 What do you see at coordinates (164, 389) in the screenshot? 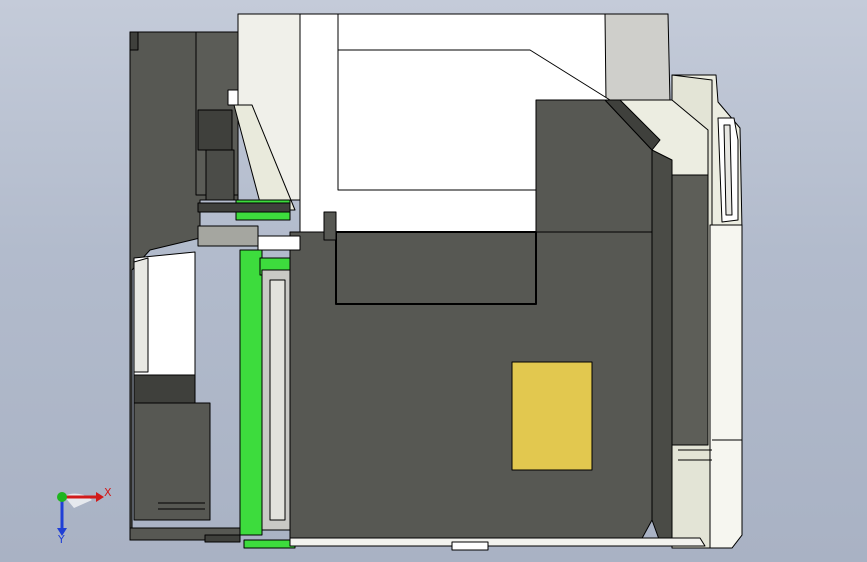
I see `left-lower-dark-block` at bounding box center [164, 389].